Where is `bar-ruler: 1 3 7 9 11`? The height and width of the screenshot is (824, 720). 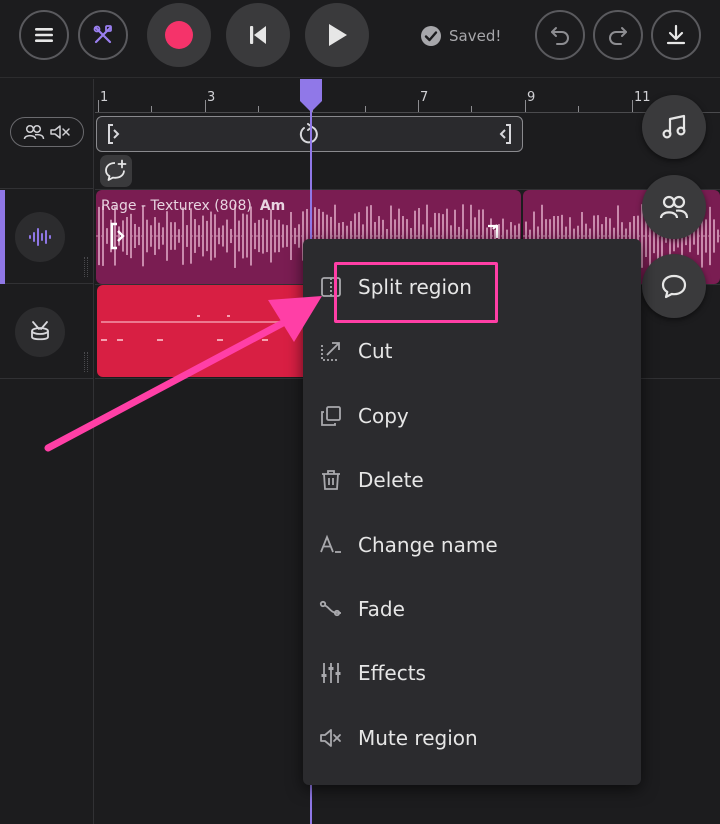 bar-ruler: 1 3 7 9 11 is located at coordinates (407, 96).